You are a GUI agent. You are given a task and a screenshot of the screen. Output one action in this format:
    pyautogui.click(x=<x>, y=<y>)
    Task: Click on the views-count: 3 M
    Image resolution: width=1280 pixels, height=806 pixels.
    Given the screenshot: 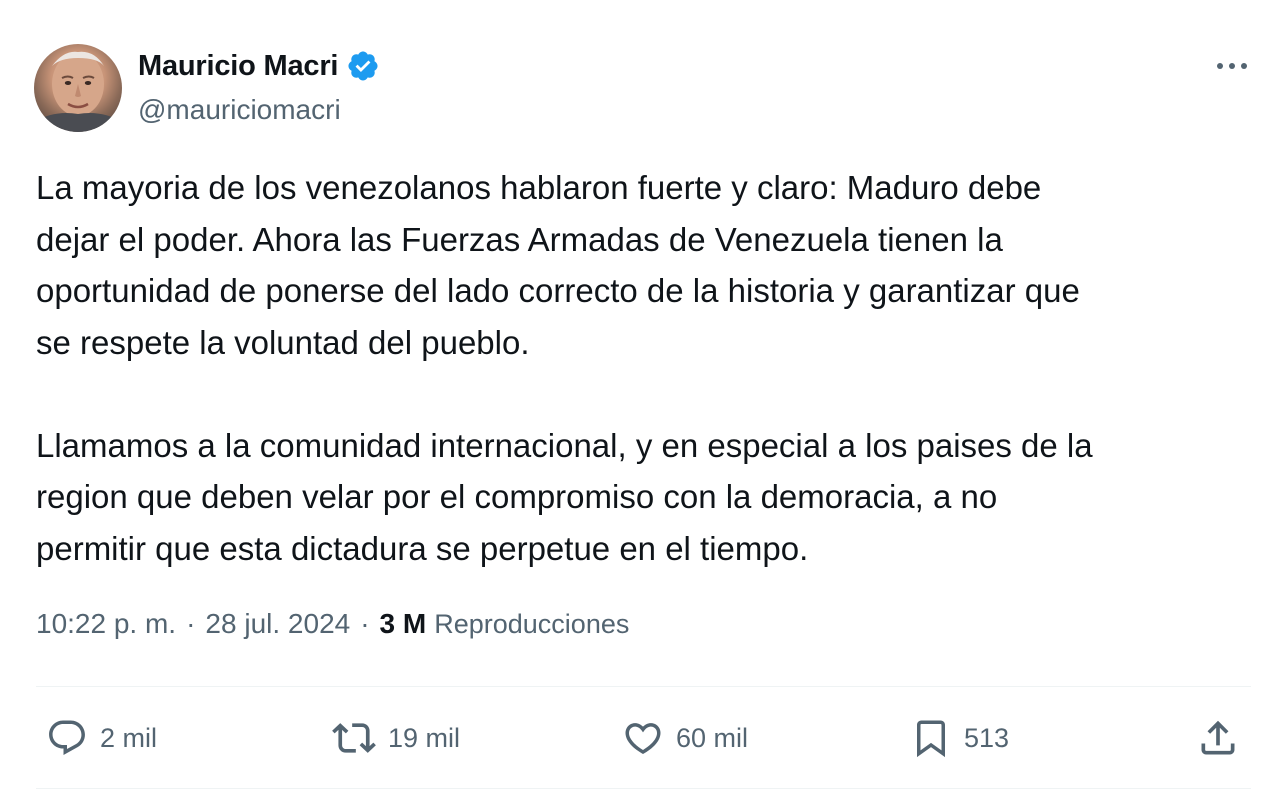 What is the action you would take?
    pyautogui.click(x=403, y=624)
    